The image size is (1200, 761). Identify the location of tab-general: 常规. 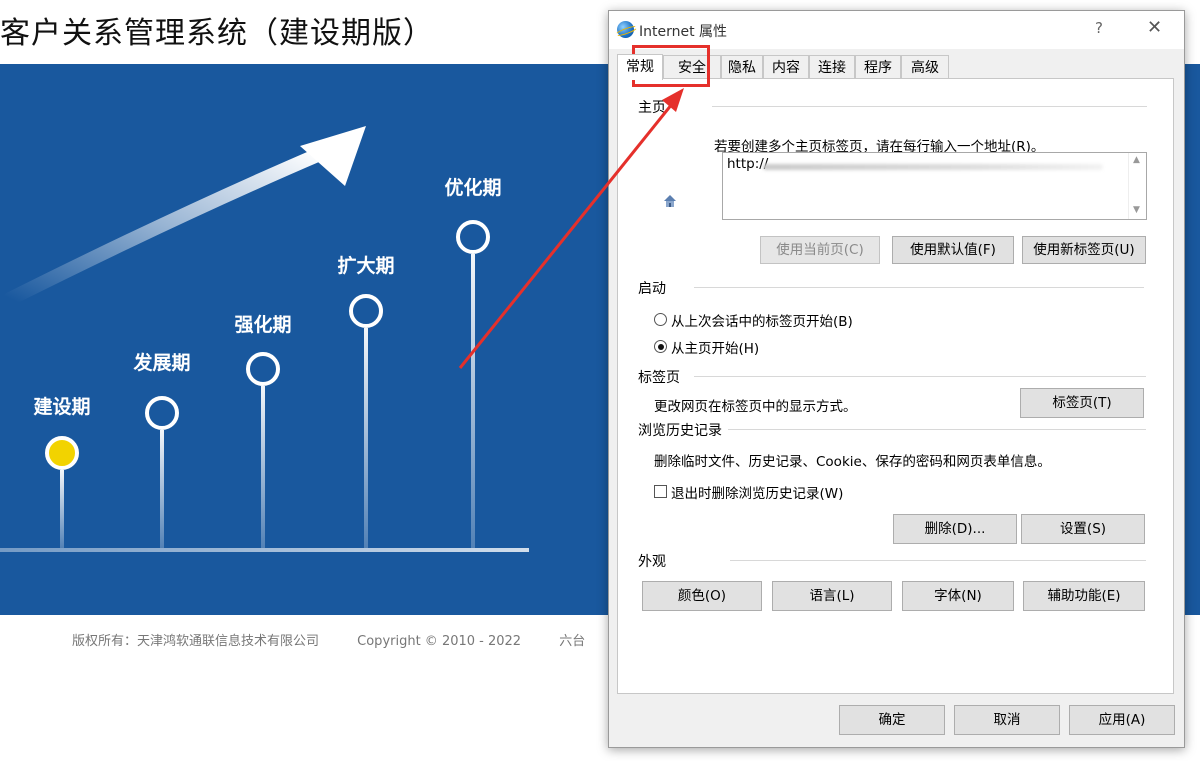
(640, 67).